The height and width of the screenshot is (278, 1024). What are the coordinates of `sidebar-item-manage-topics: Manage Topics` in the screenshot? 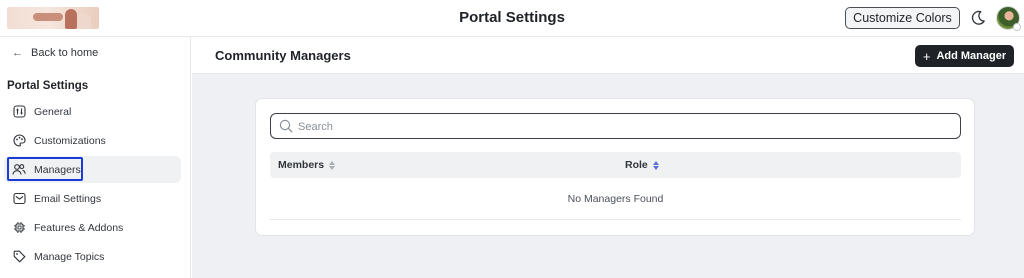 It's located at (95, 256).